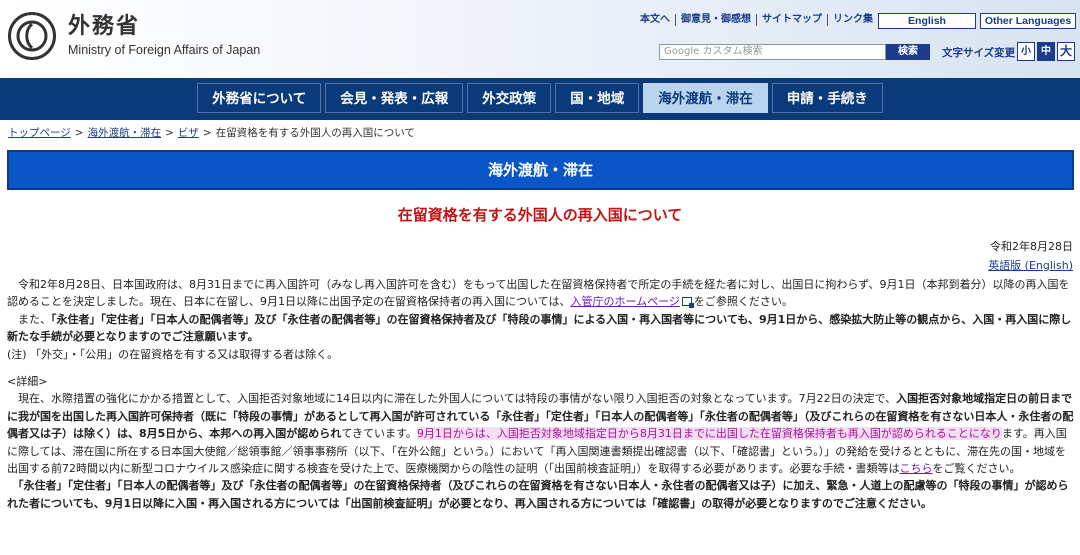 This screenshot has width=1080, height=555. What do you see at coordinates (705, 97) in the screenshot?
I see `nav-travel-stay: 海外渡航・滞在` at bounding box center [705, 97].